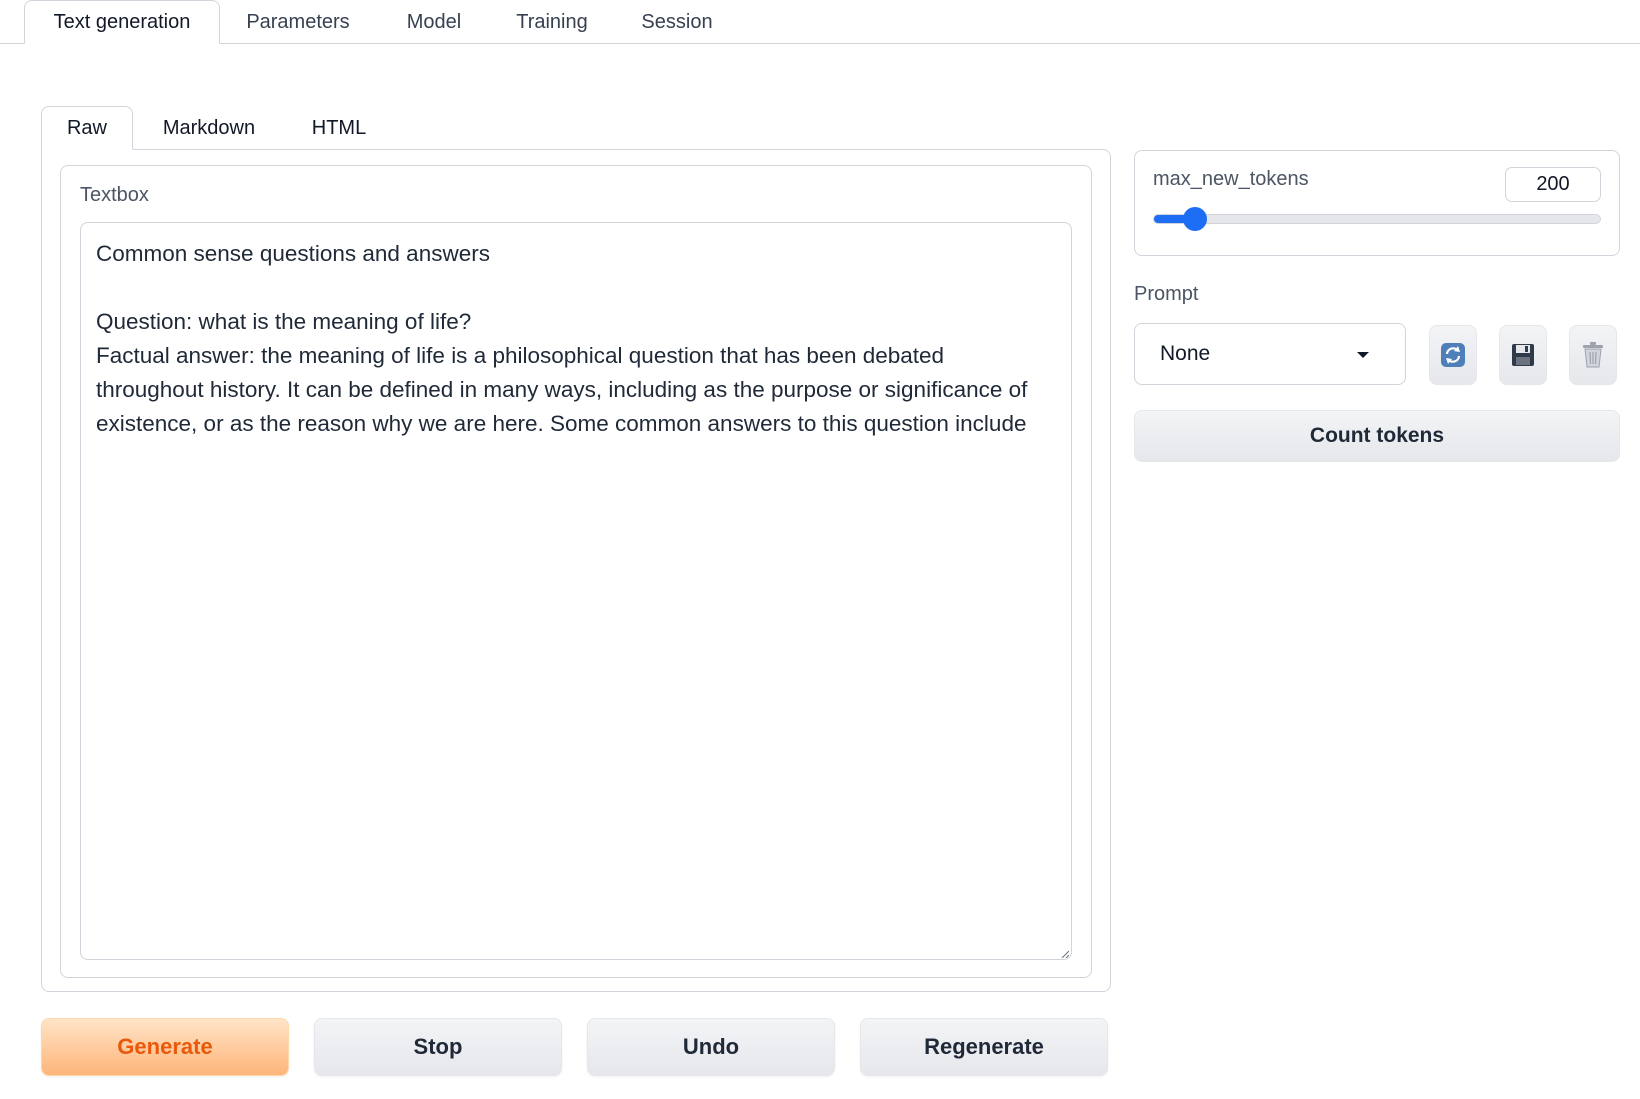 The height and width of the screenshot is (1099, 1640). I want to click on max-new-tokens-label: max_new_tokens, so click(1231, 179).